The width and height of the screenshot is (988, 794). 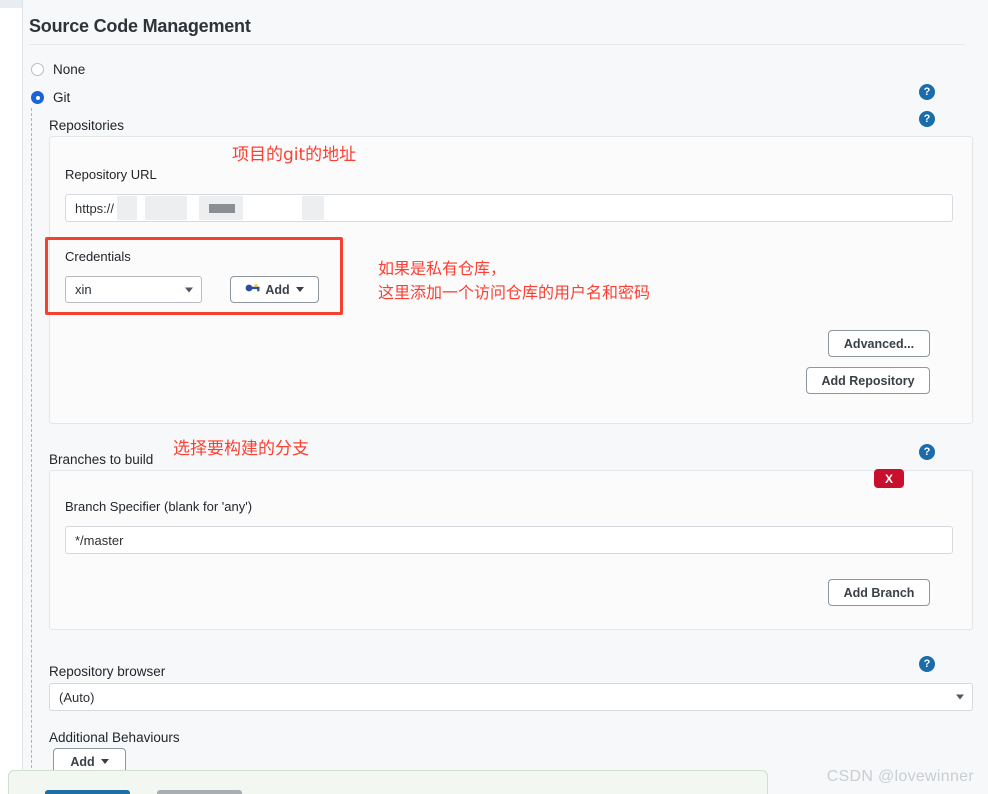 I want to click on git-section-guide, so click(x=31, y=448).